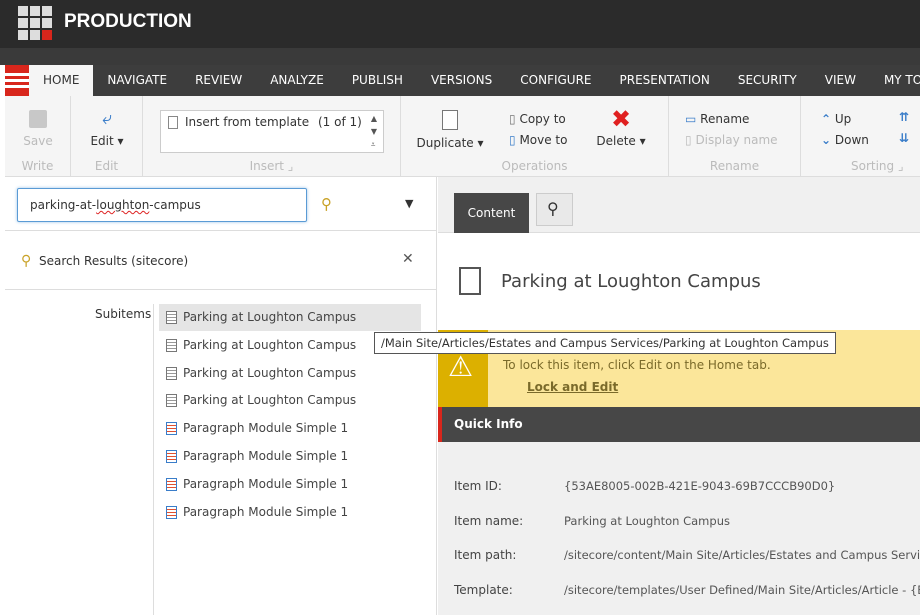  I want to click on header-strip, so click(460, 56).